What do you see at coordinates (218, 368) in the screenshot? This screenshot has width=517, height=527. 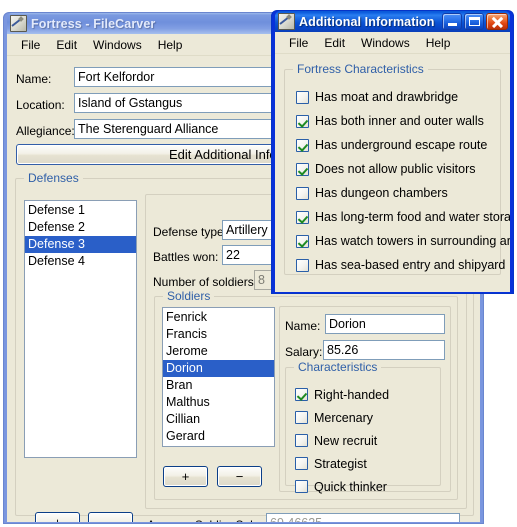 I see `list-item: Dorion` at bounding box center [218, 368].